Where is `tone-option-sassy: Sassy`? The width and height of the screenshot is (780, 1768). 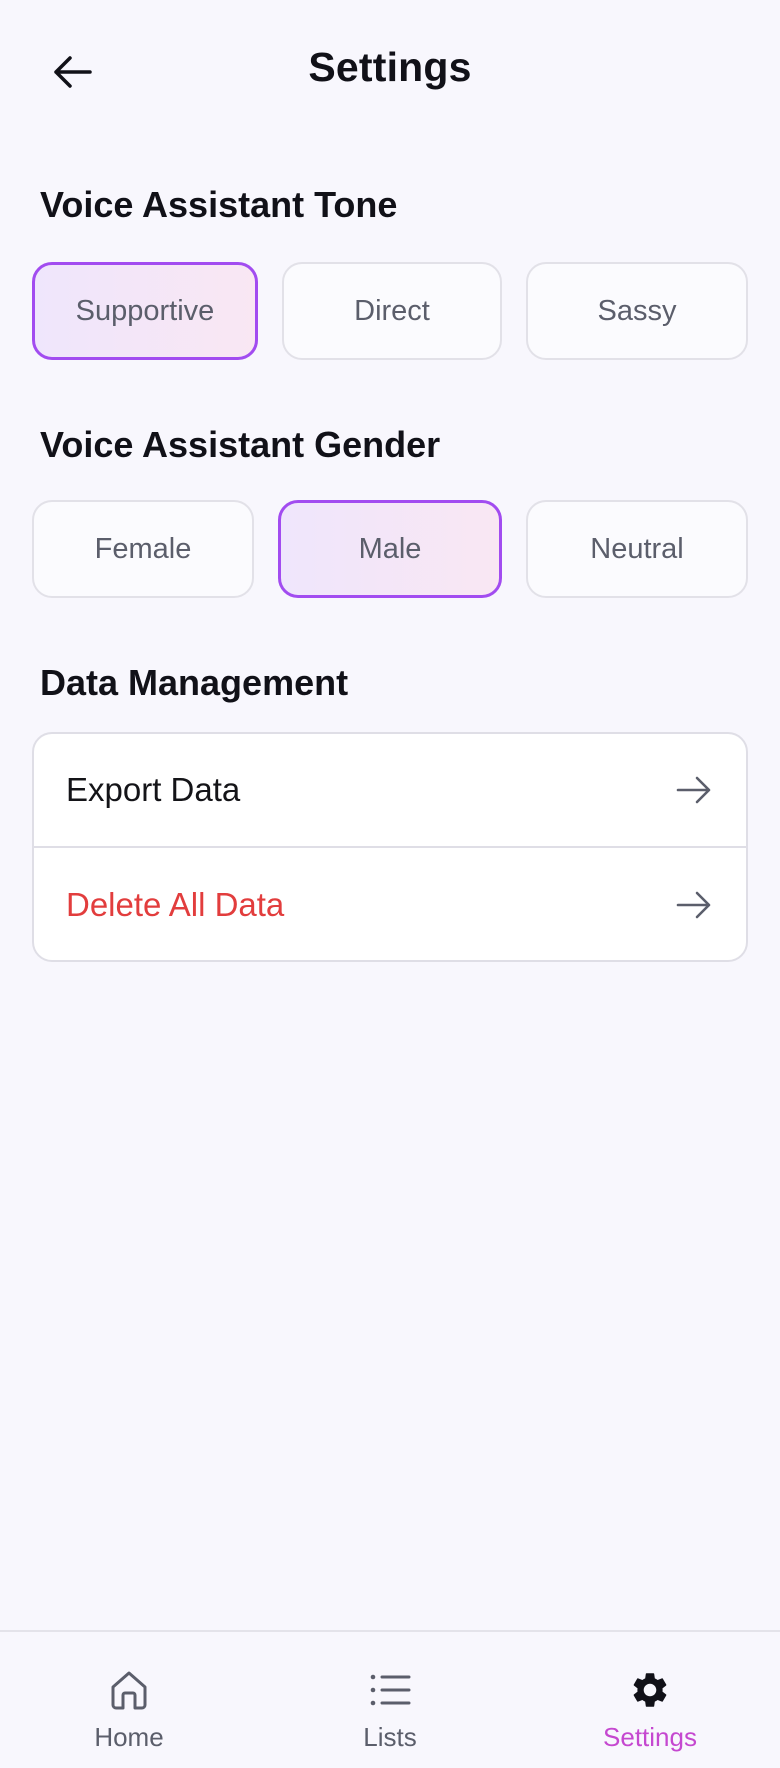 tone-option-sassy: Sassy is located at coordinates (637, 311).